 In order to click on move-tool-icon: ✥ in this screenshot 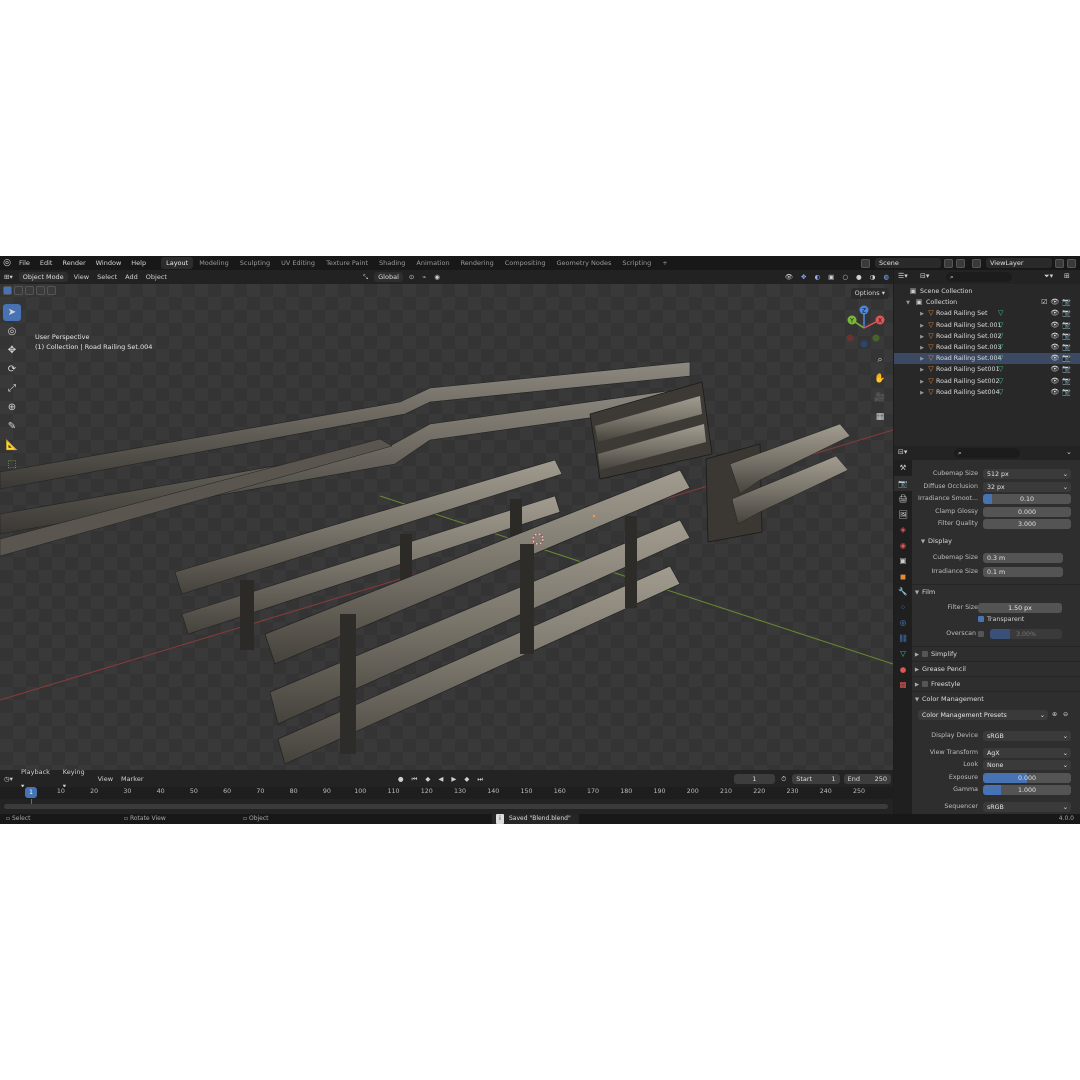, I will do `click(12, 350)`.